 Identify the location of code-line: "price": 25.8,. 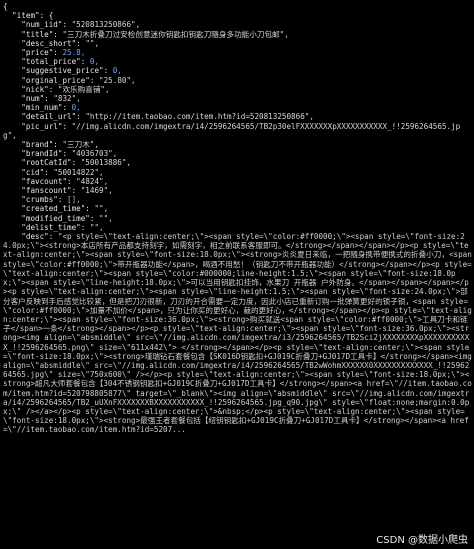
(44, 52).